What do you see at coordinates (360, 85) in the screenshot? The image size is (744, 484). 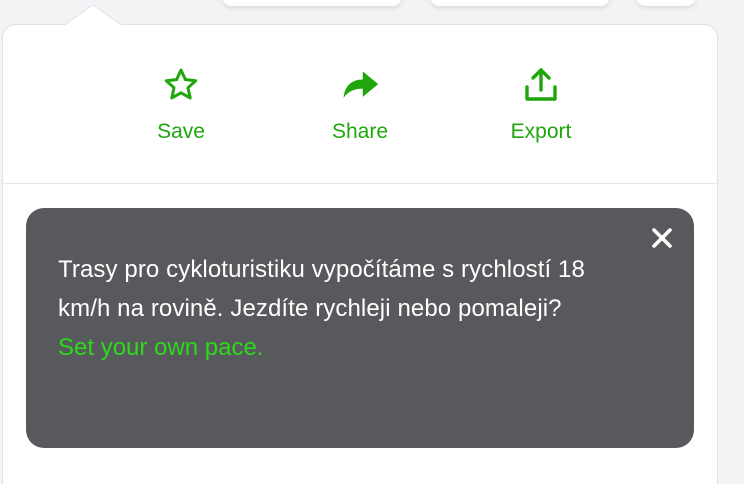 I see `share-arrow-icon` at bounding box center [360, 85].